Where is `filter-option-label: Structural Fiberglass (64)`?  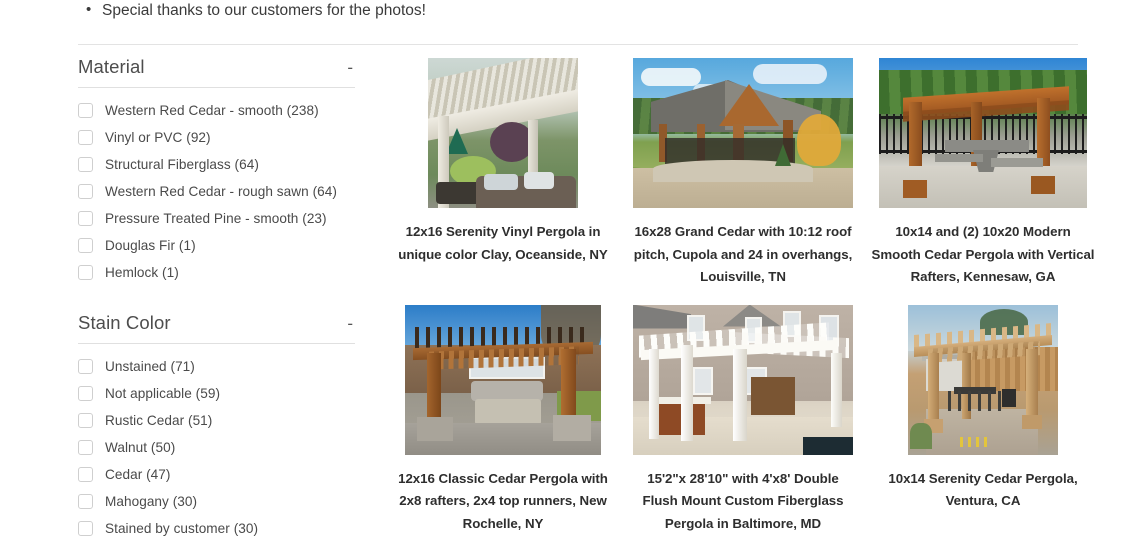 filter-option-label: Structural Fiberglass (64) is located at coordinates (182, 164).